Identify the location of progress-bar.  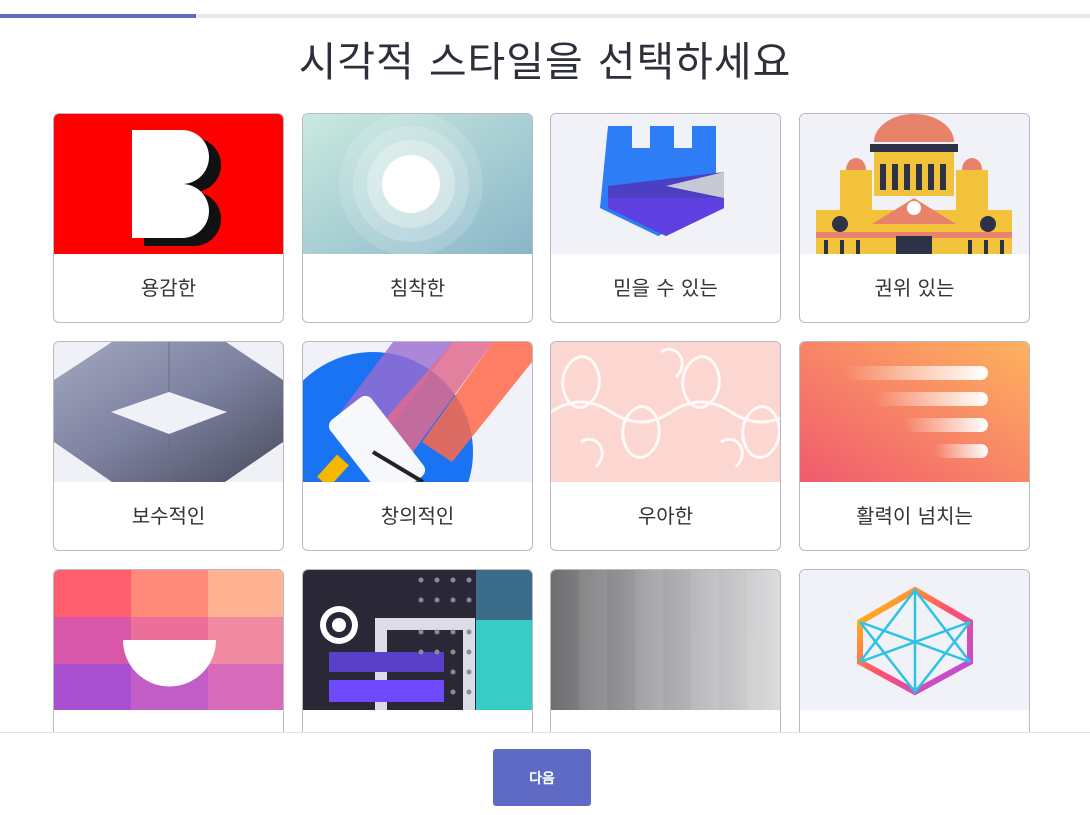
(545, 16).